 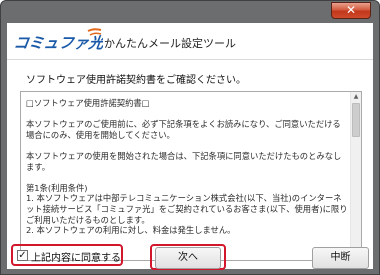 What do you see at coordinates (88, 103) in the screenshot?
I see `license-heading: □ソフトウェア使用許諾契約書□` at bounding box center [88, 103].